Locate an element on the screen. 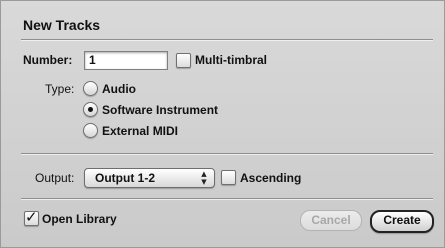 The height and width of the screenshot is (248, 445). ascending-label: Ascending is located at coordinates (271, 178).